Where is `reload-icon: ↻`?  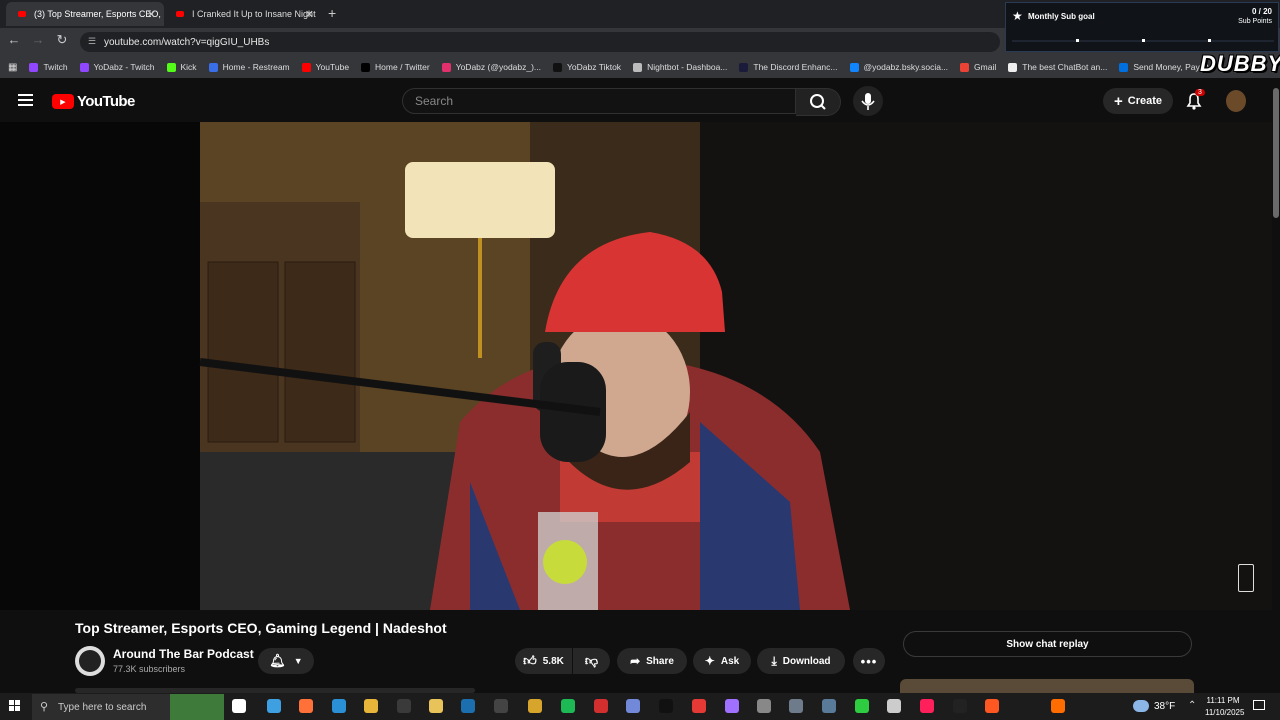
reload-icon: ↻ is located at coordinates (62, 40).